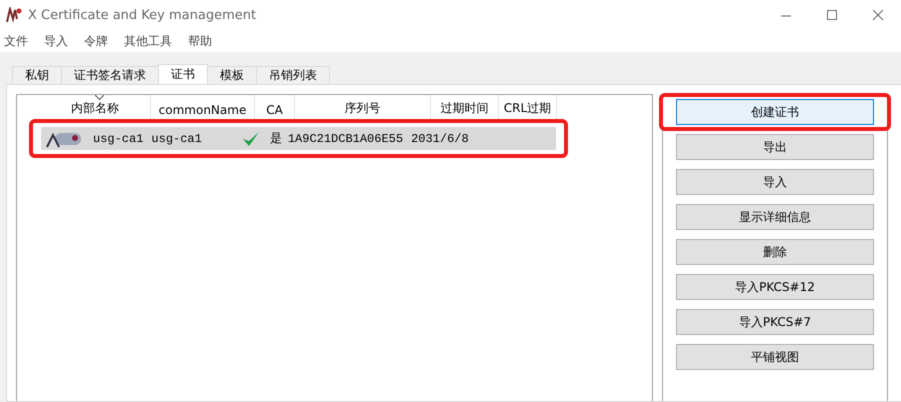 The width and height of the screenshot is (901, 402). Describe the element at coordinates (14, 15) in the screenshot. I see `app-logo-icon` at that location.